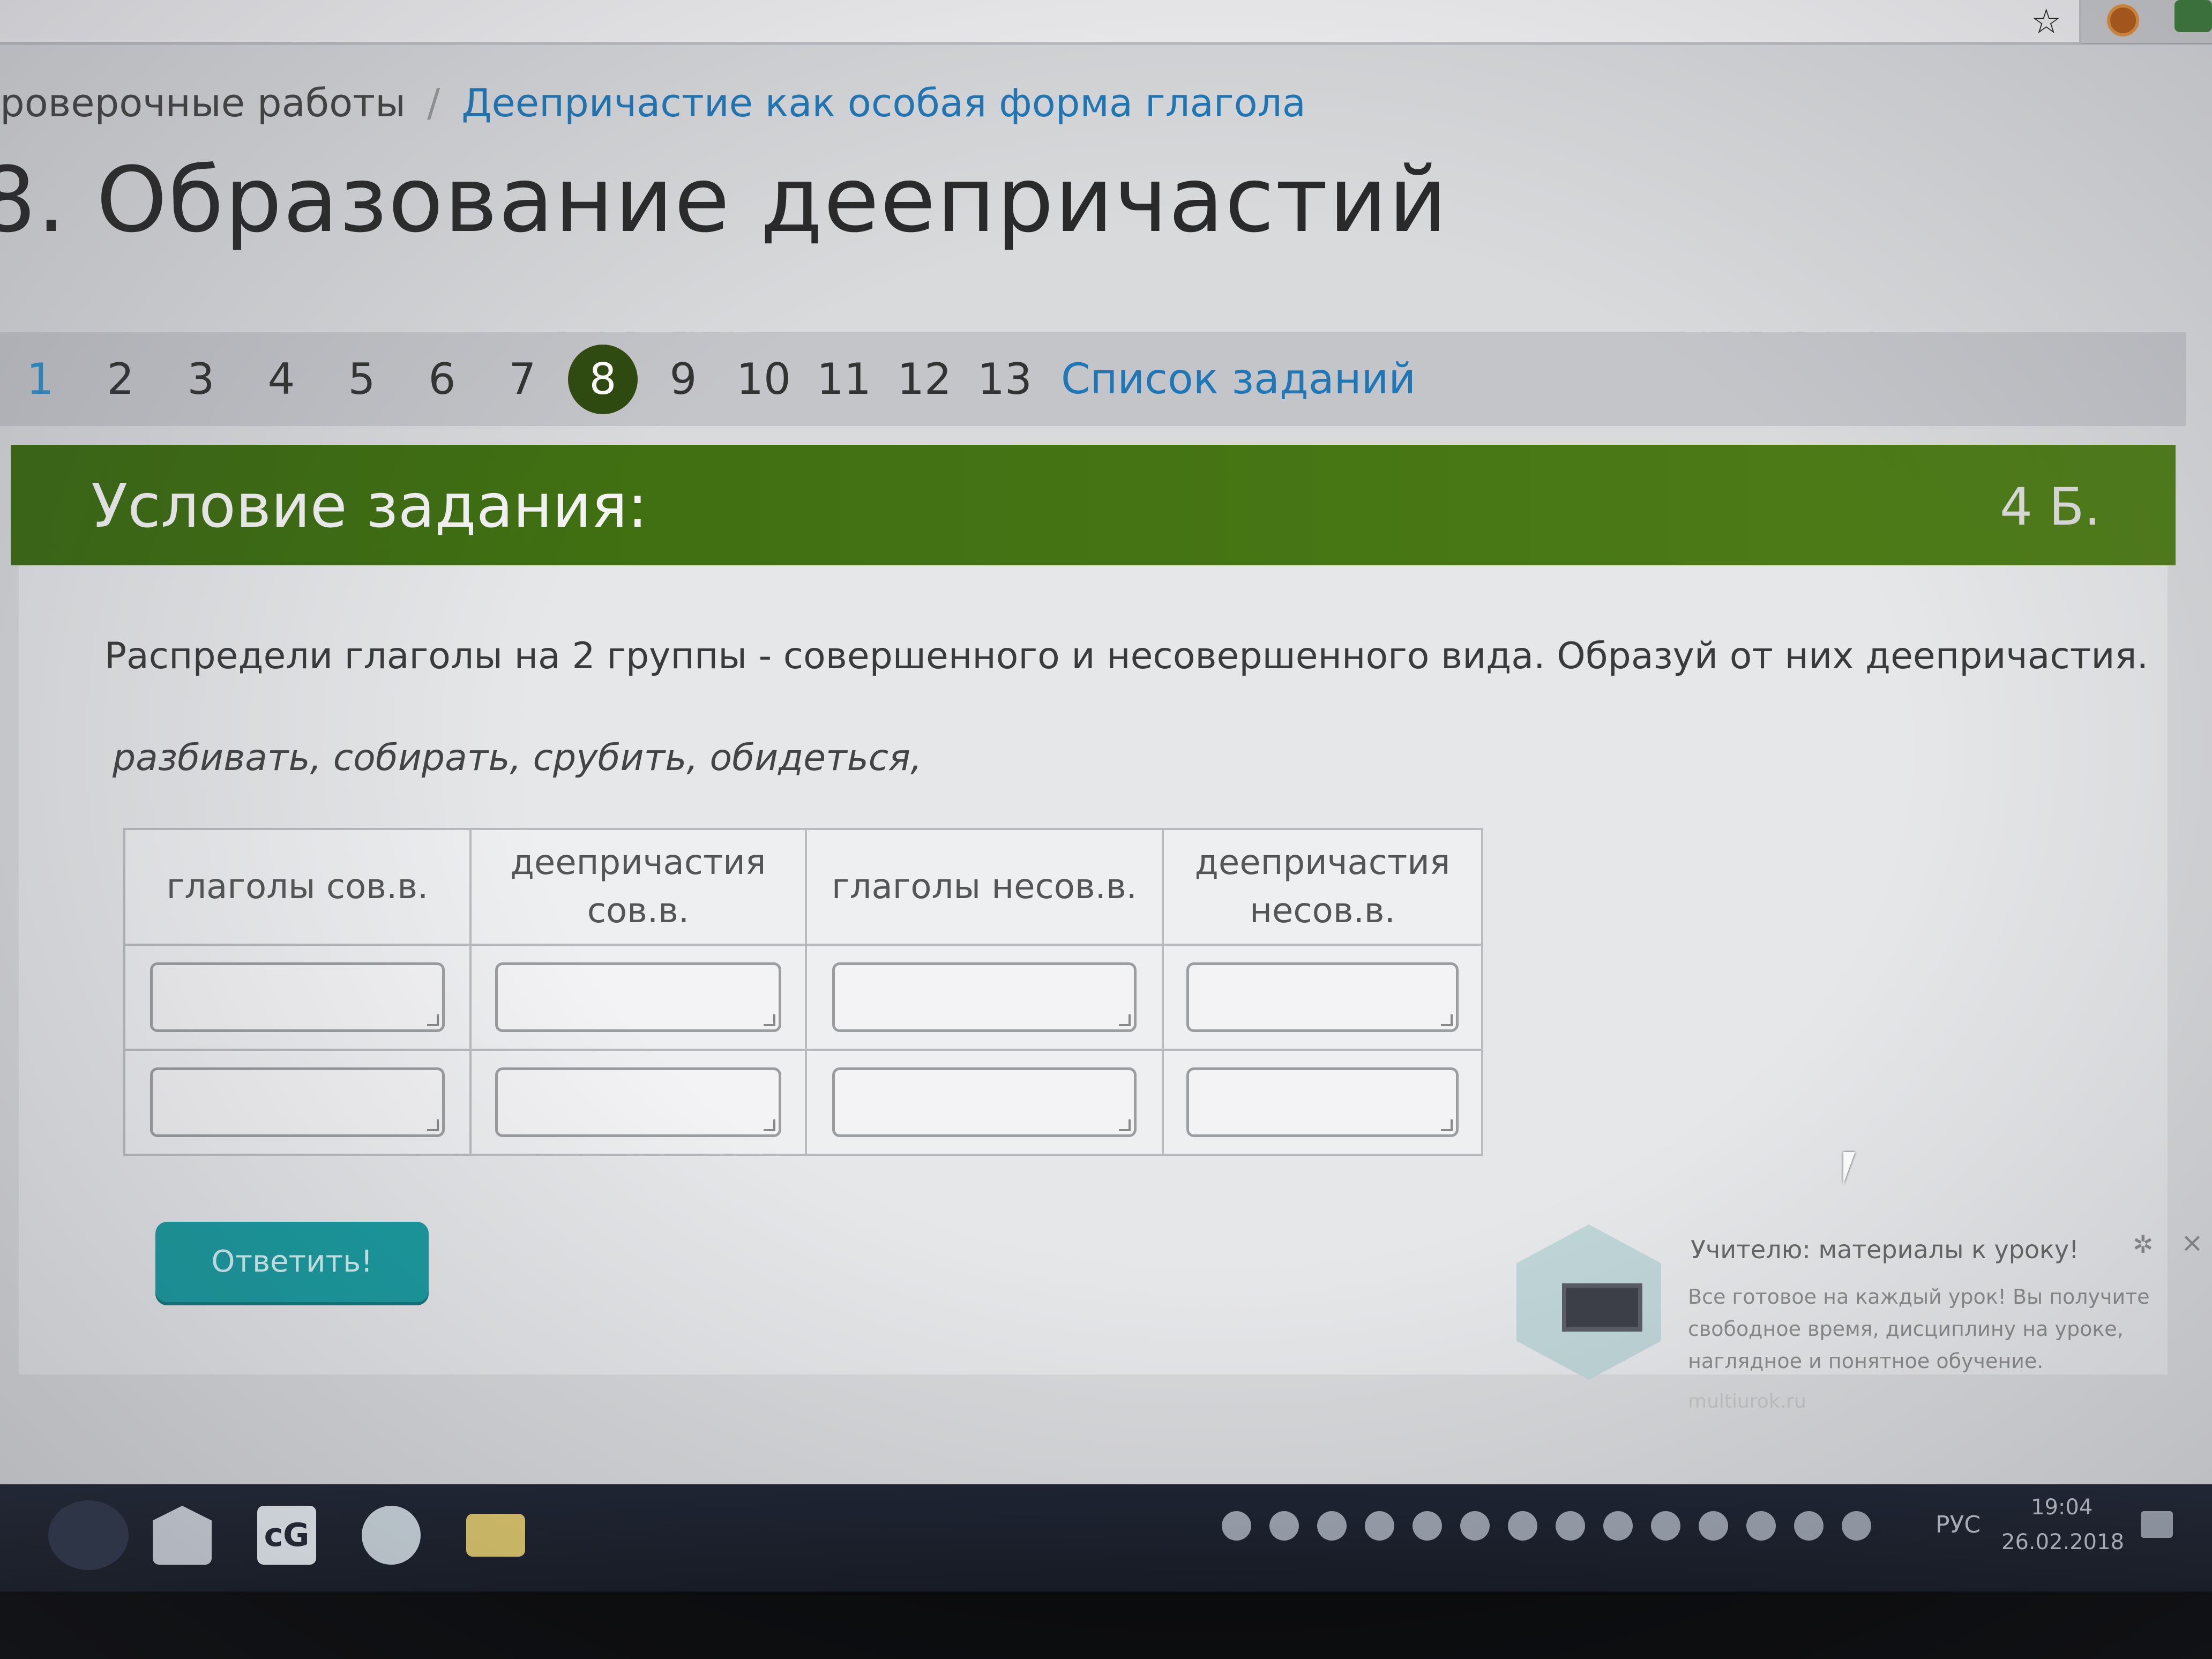 Image resolution: width=2212 pixels, height=1659 pixels. What do you see at coordinates (292, 1262) in the screenshot?
I see `submit-button: Ответить!` at bounding box center [292, 1262].